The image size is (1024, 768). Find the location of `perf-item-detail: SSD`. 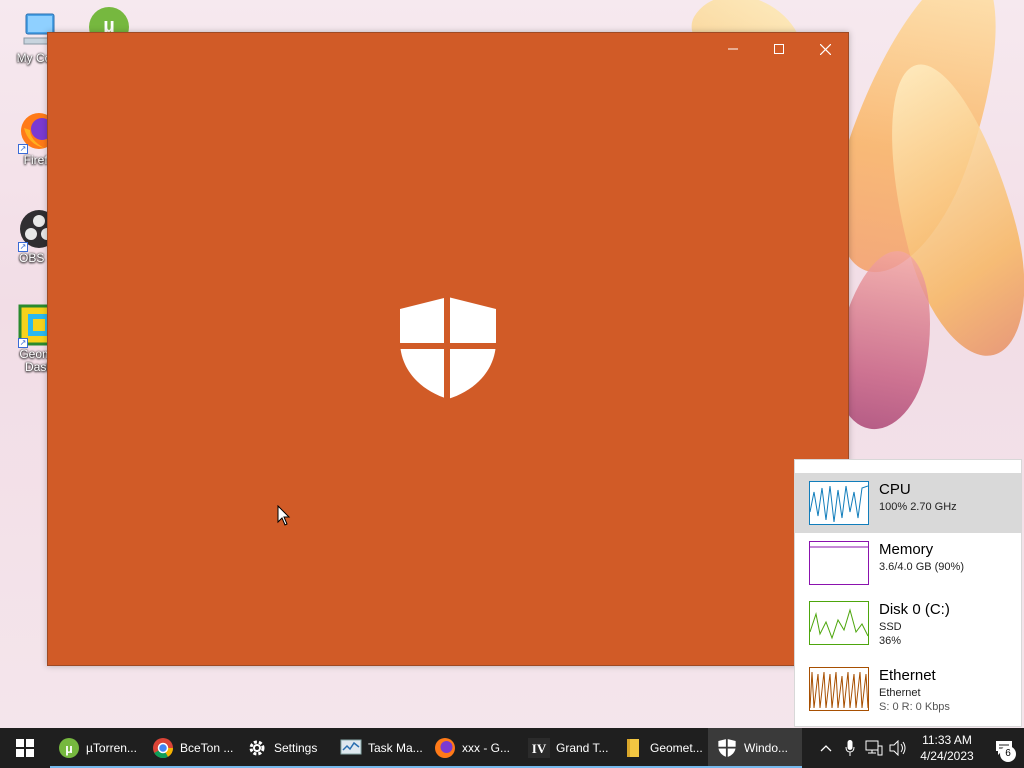

perf-item-detail: SSD is located at coordinates (890, 627).